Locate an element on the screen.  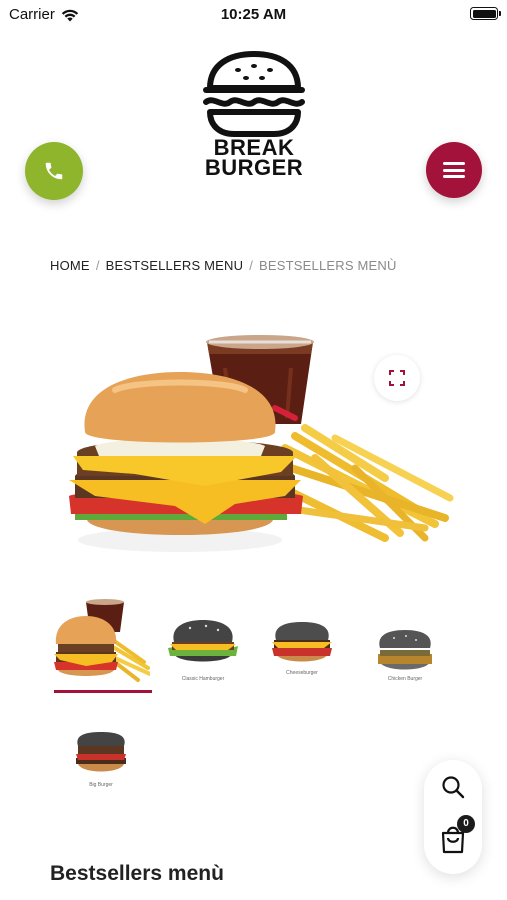
breadcrumb-home: HOME is located at coordinates (70, 265).